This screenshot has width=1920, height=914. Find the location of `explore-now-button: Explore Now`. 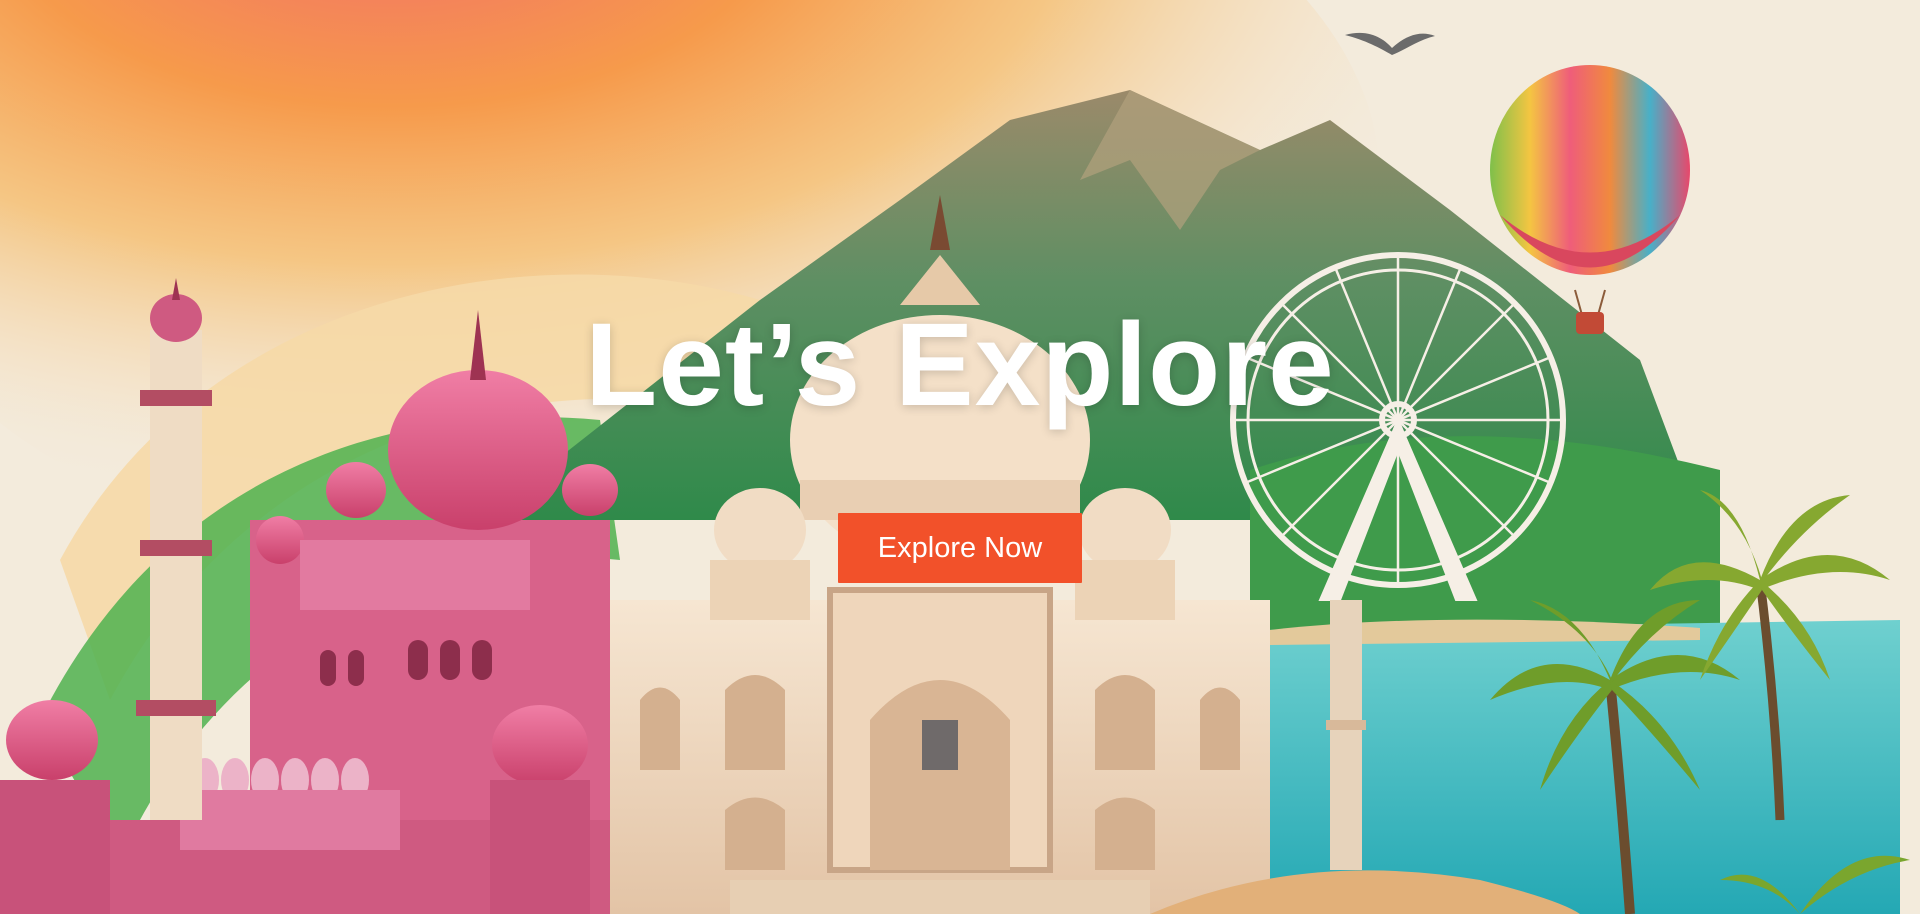

explore-now-button: Explore Now is located at coordinates (960, 548).